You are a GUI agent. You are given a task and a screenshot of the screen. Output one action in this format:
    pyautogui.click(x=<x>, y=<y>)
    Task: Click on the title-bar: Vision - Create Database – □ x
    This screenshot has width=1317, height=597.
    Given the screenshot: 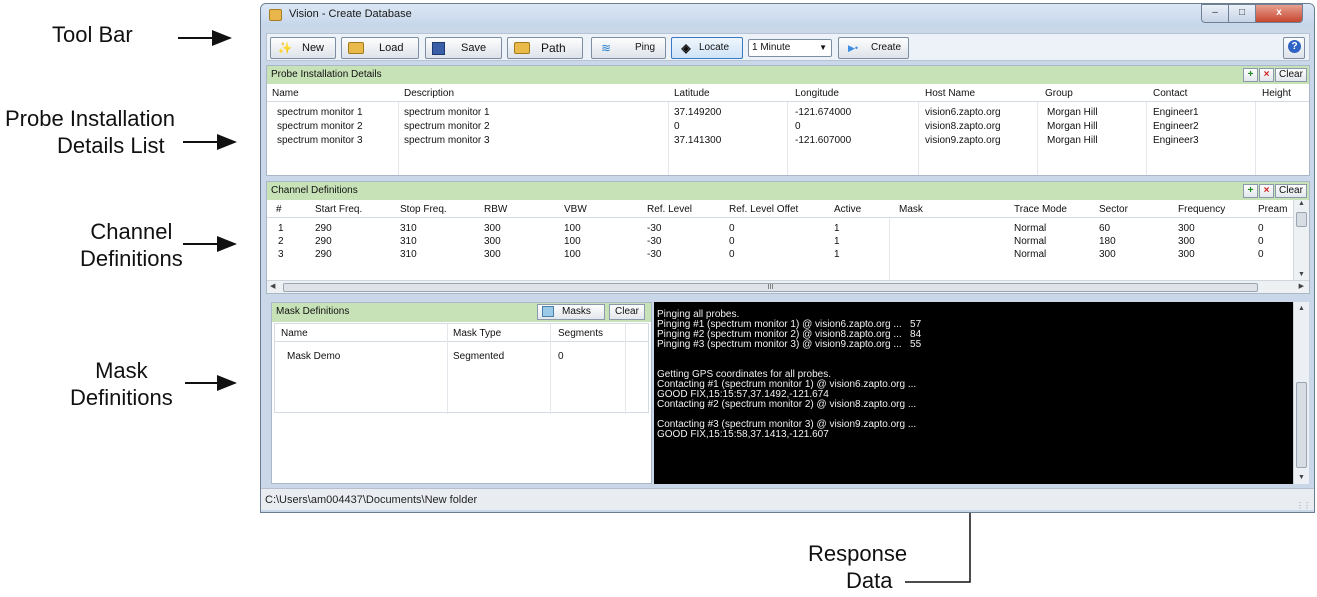 What is the action you would take?
    pyautogui.click(x=787, y=15)
    